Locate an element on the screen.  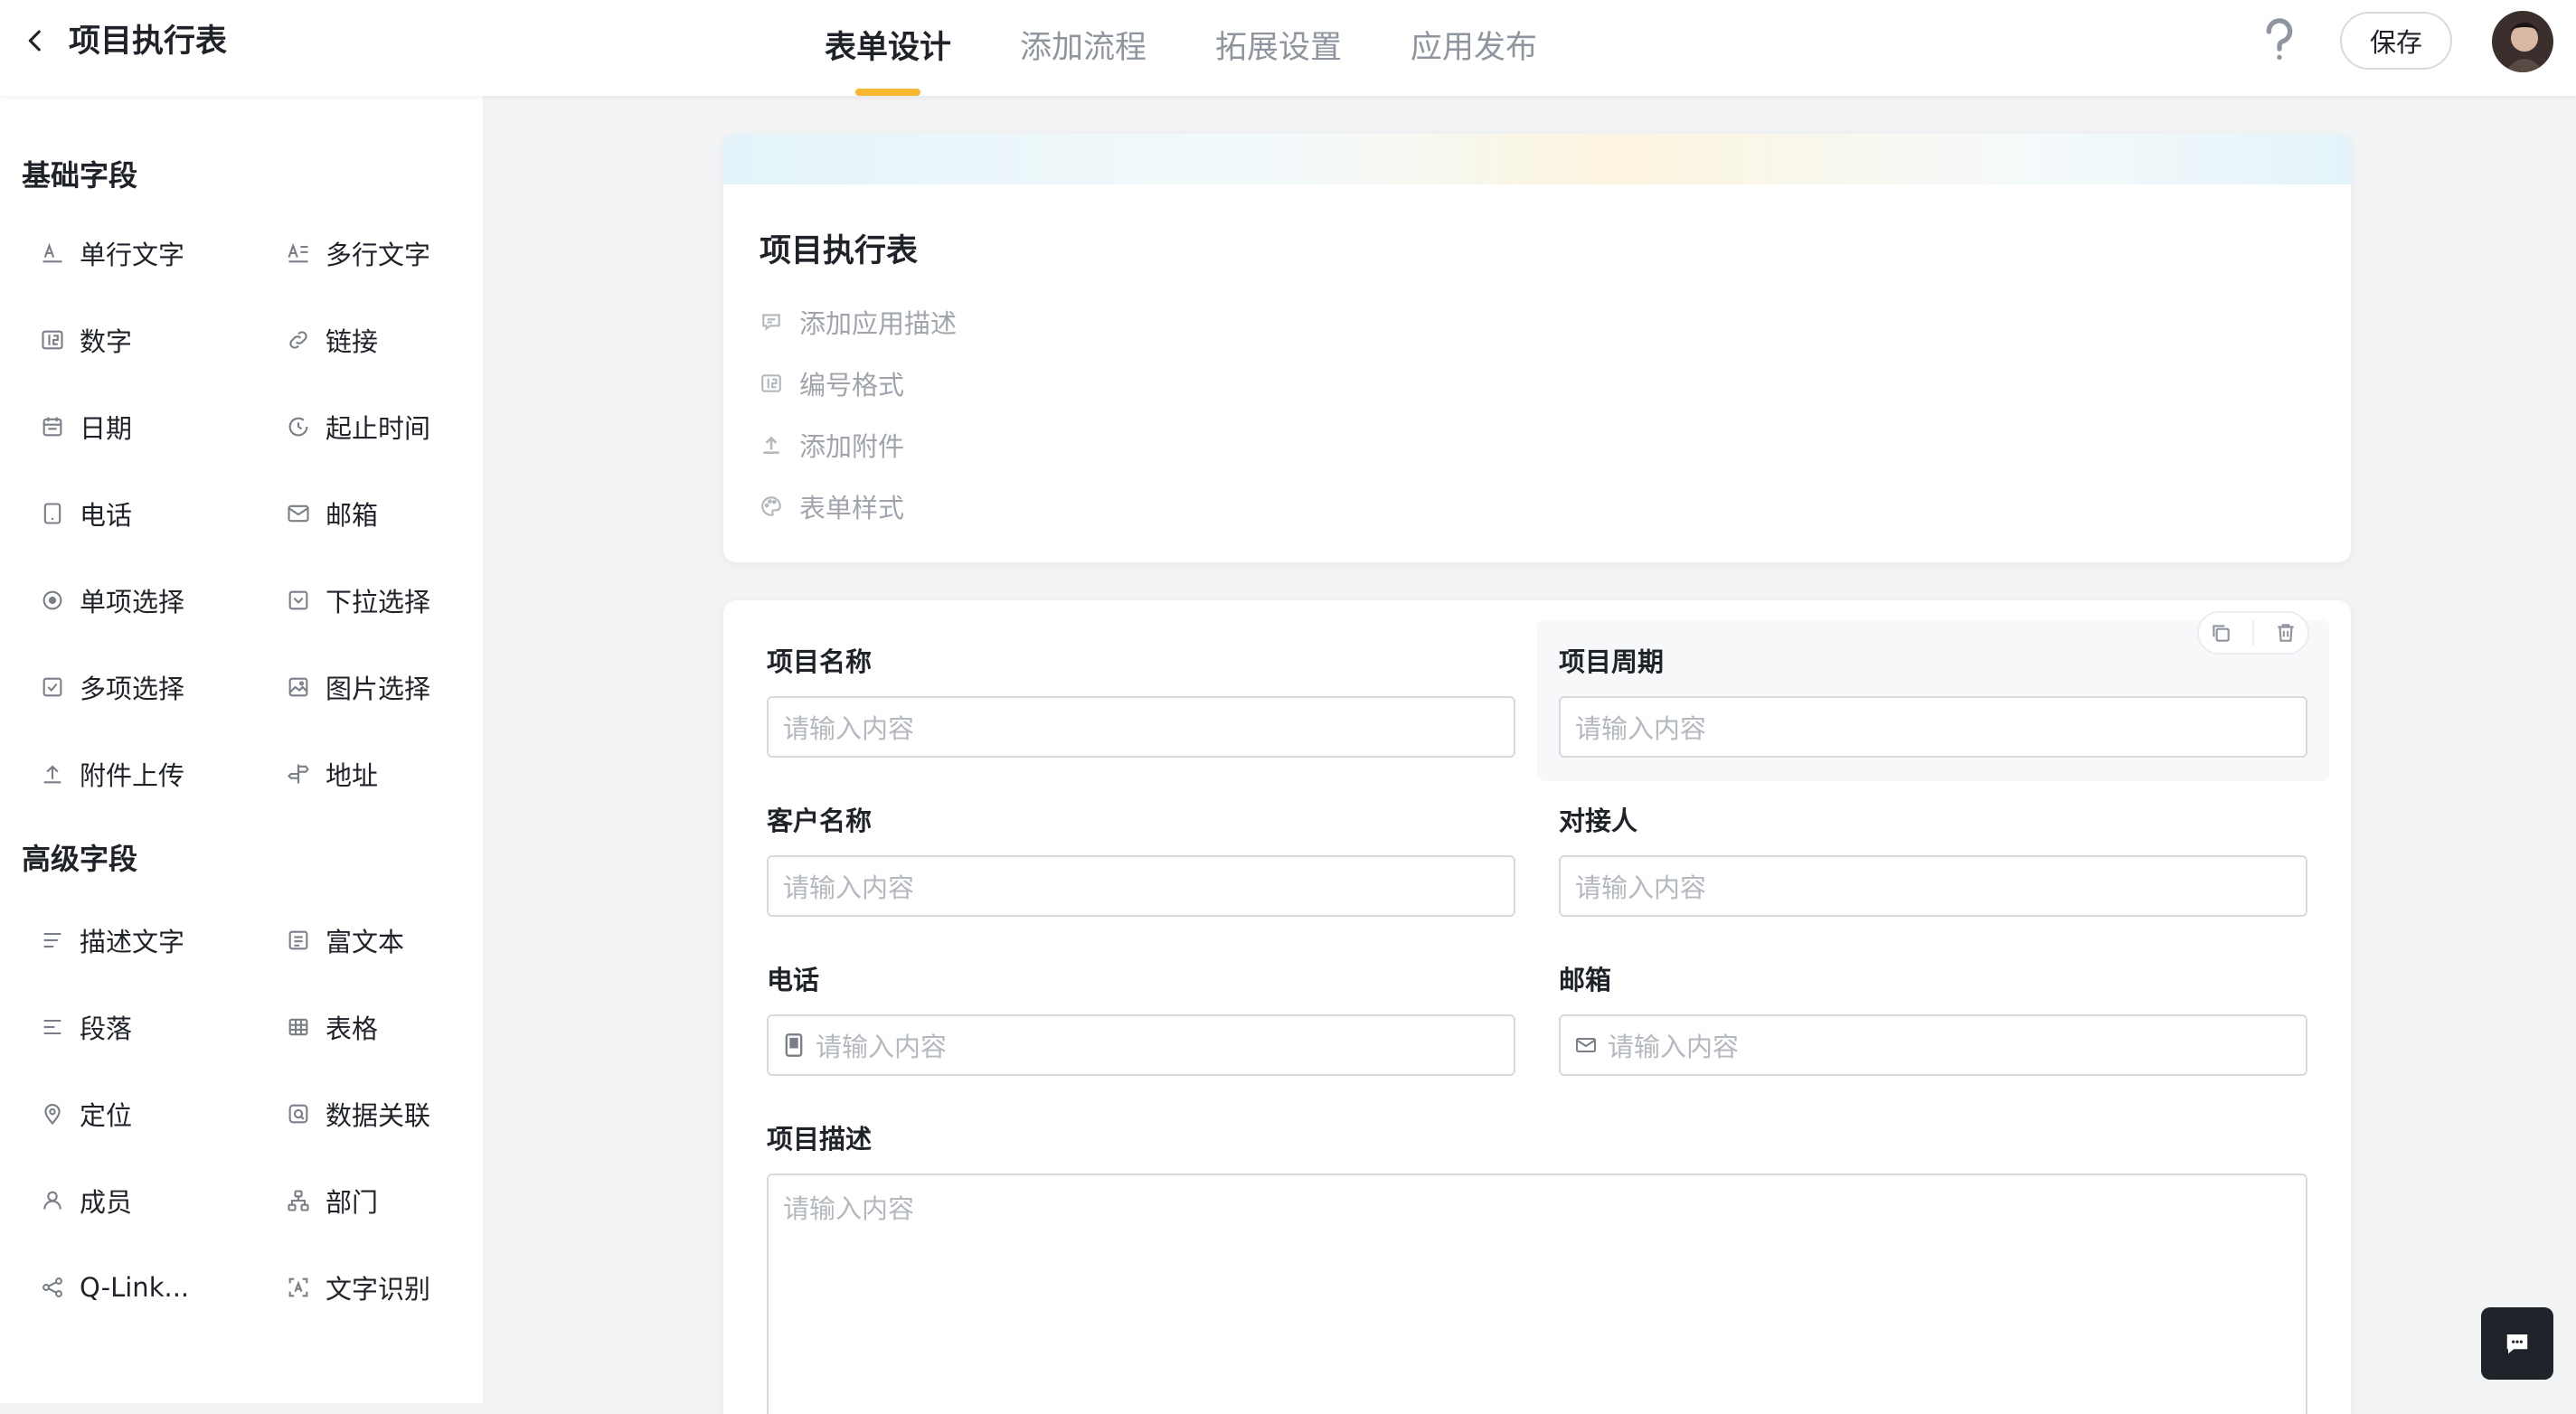
description-icon is located at coordinates (52, 940).